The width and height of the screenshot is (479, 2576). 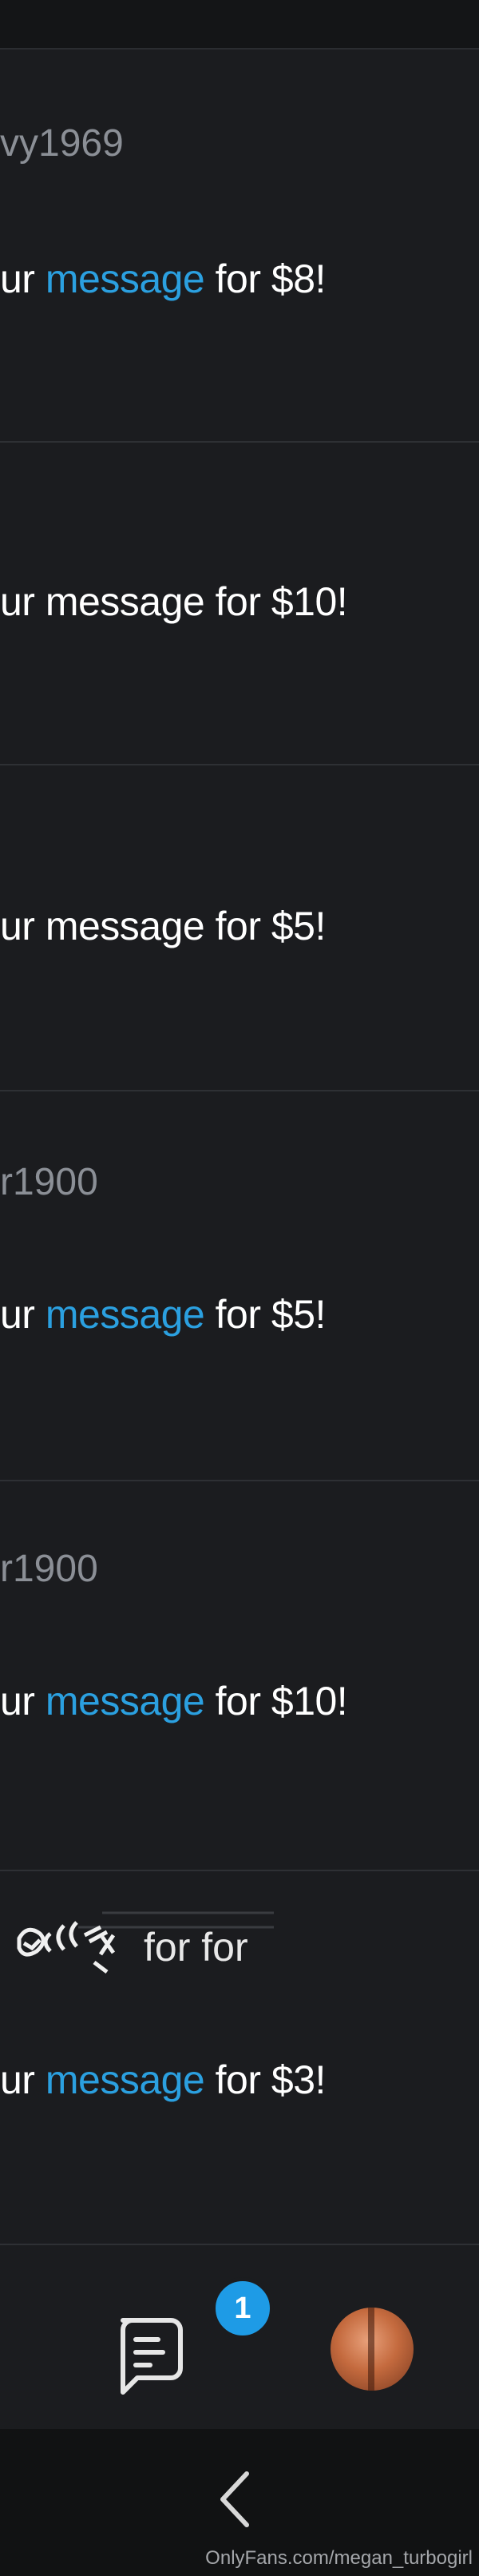 I want to click on avatar, so click(x=372, y=2349).